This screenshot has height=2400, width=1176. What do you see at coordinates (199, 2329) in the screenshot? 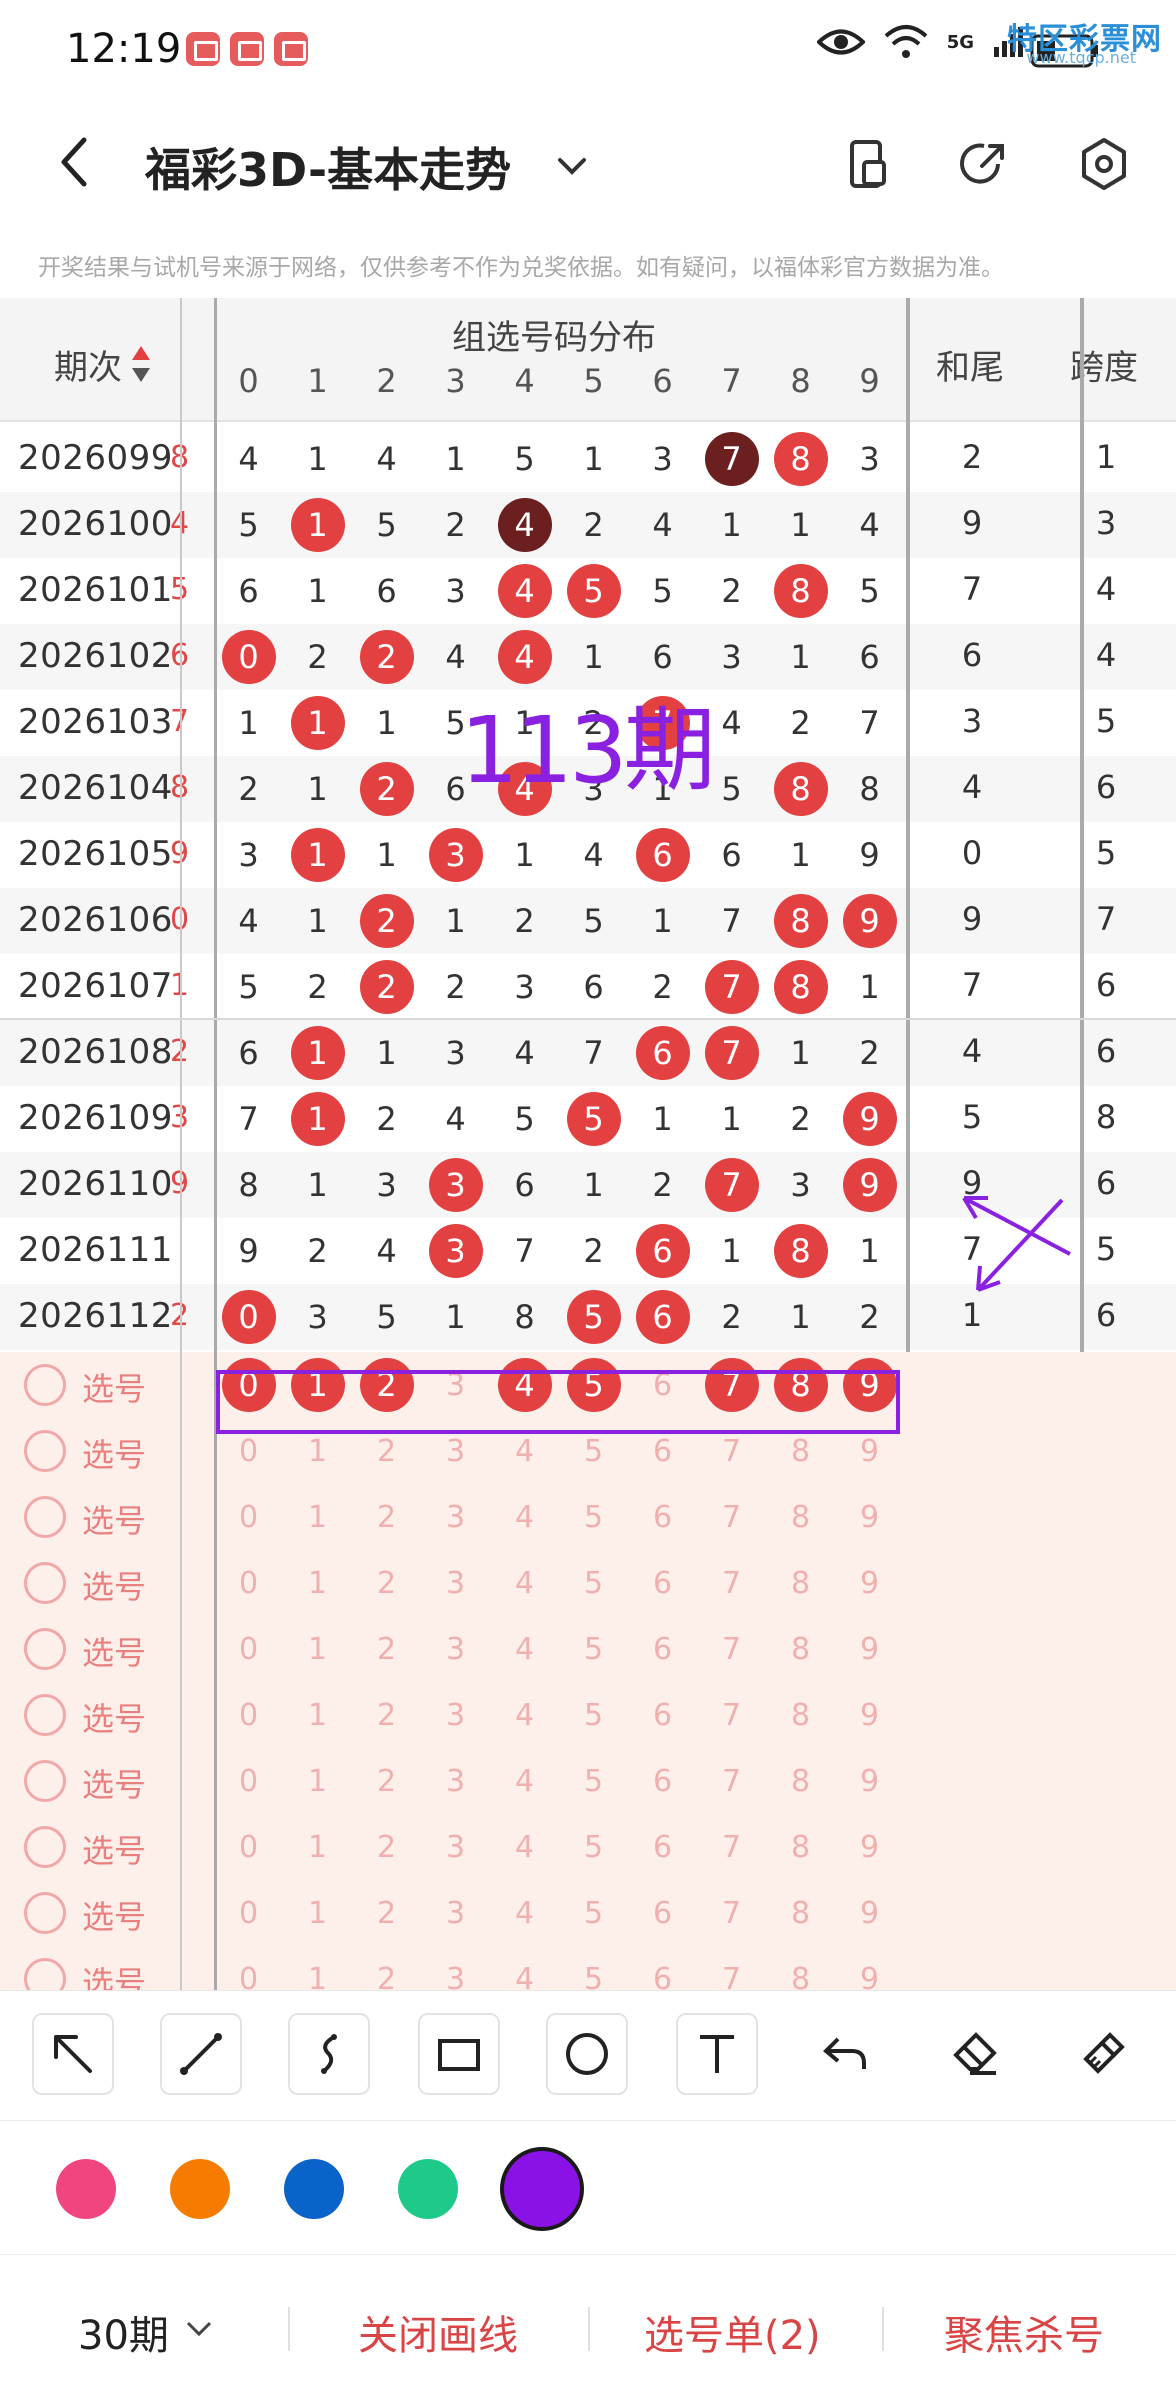
I see `chevron-down-icon` at bounding box center [199, 2329].